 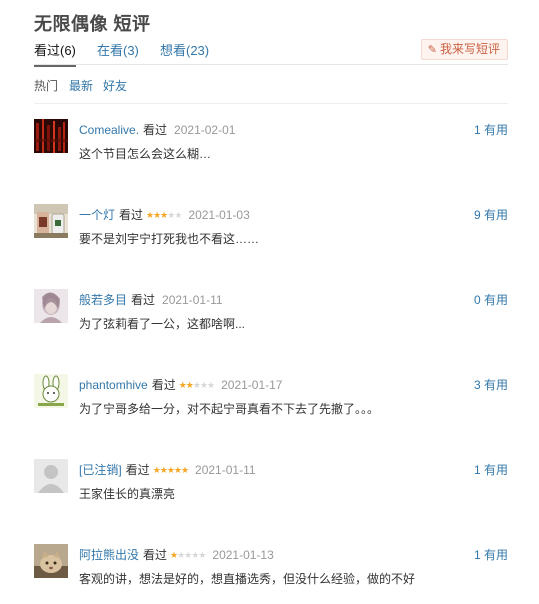 I want to click on comment-text: 客观的讲，想法是好的，想直播选秀，但没什么经验，做的不好, so click(x=247, y=579).